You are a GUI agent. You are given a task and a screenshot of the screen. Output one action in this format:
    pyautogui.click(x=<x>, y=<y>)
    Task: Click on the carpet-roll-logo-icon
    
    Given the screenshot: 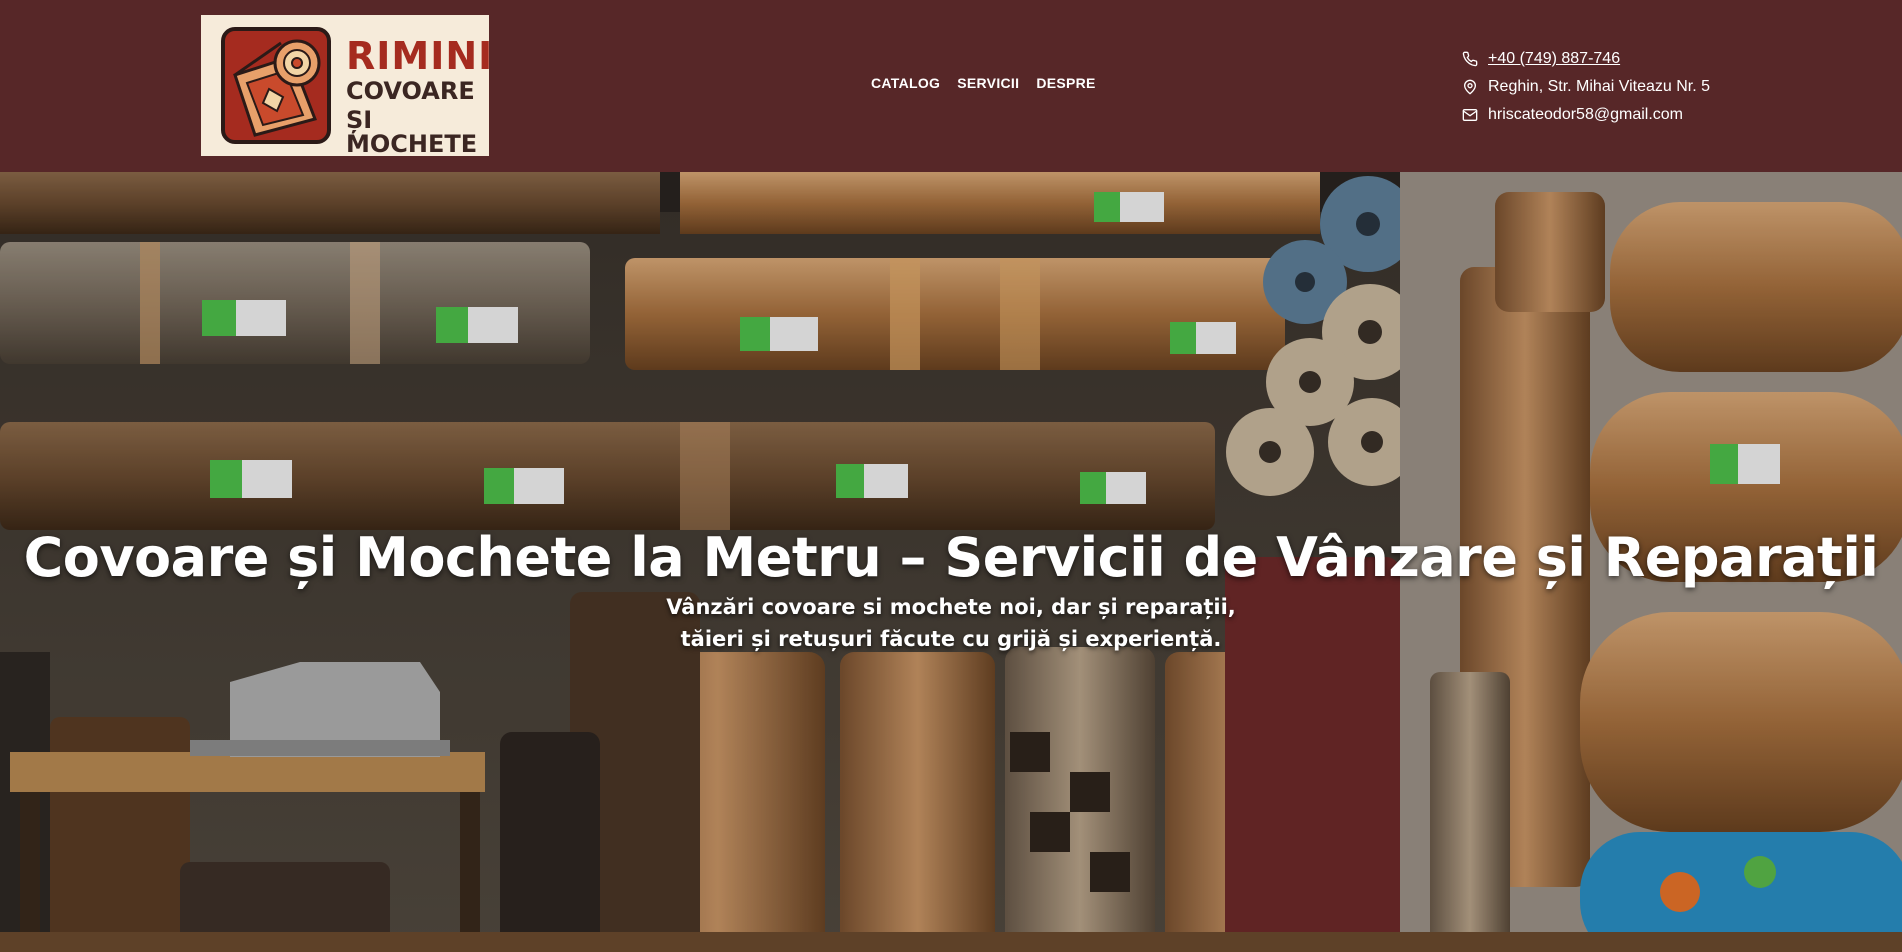 What is the action you would take?
    pyautogui.click(x=276, y=85)
    